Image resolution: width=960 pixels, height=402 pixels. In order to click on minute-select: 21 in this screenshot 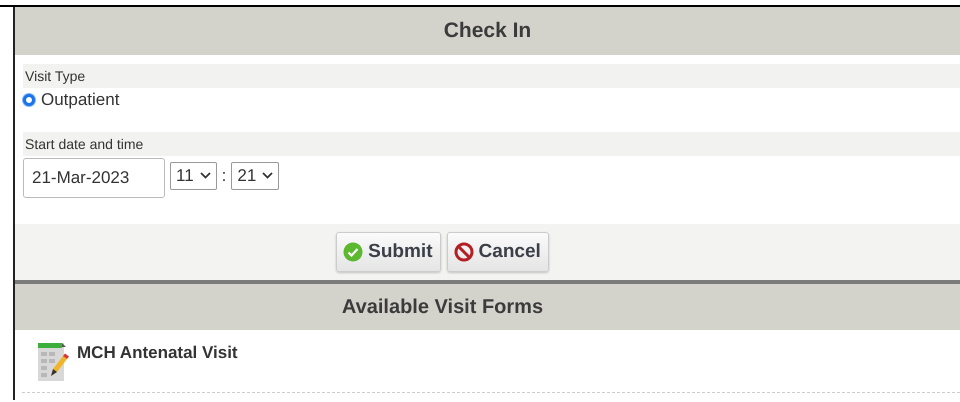, I will do `click(255, 176)`.